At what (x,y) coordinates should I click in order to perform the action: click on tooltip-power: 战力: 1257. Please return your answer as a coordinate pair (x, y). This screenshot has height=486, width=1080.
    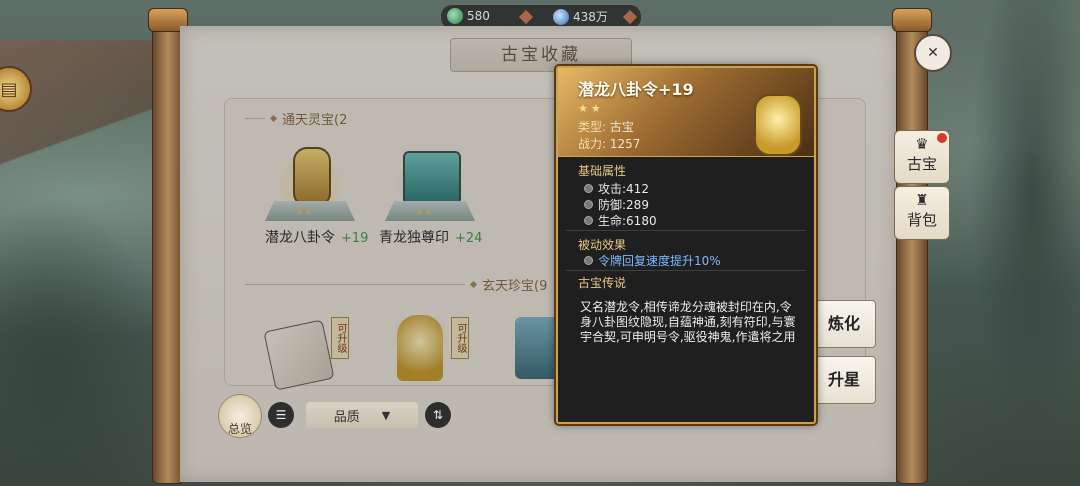
    Looking at the image, I should click on (609, 143).